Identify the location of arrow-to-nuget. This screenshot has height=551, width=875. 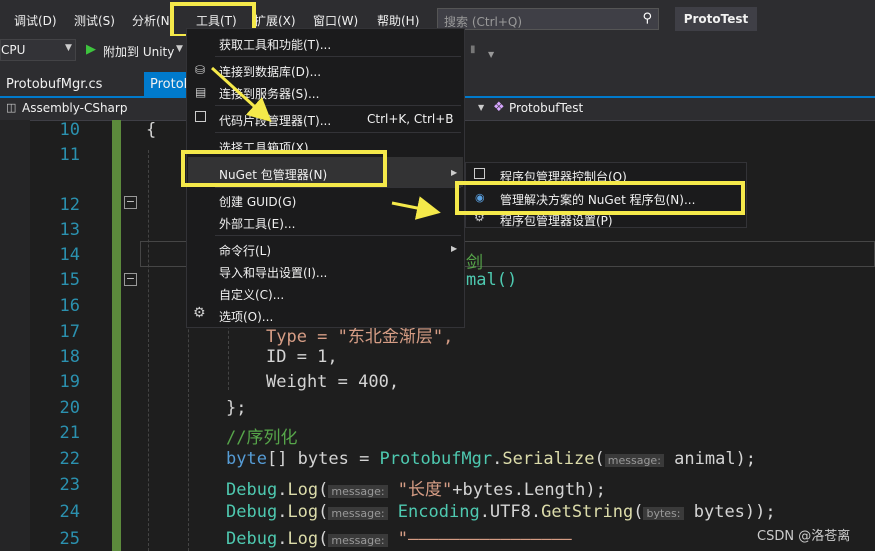
(241, 94).